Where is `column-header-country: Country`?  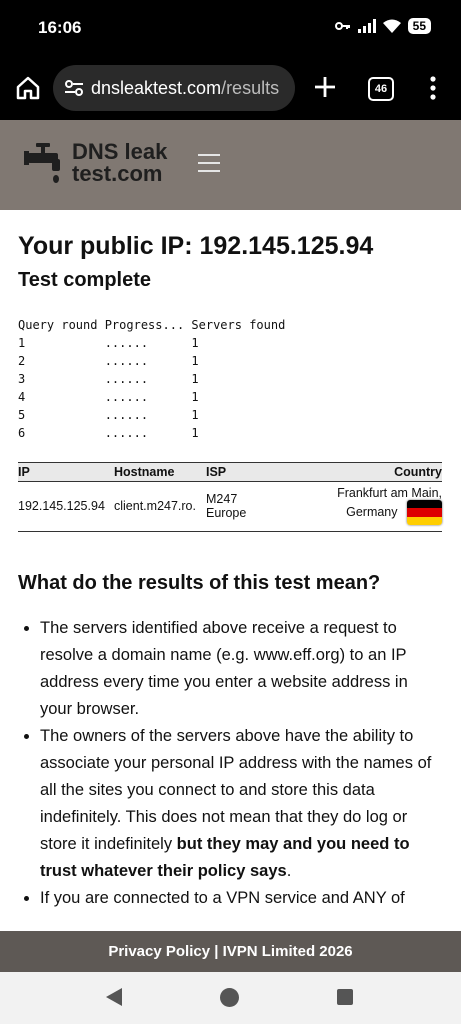
column-header-country: Country is located at coordinates (364, 472).